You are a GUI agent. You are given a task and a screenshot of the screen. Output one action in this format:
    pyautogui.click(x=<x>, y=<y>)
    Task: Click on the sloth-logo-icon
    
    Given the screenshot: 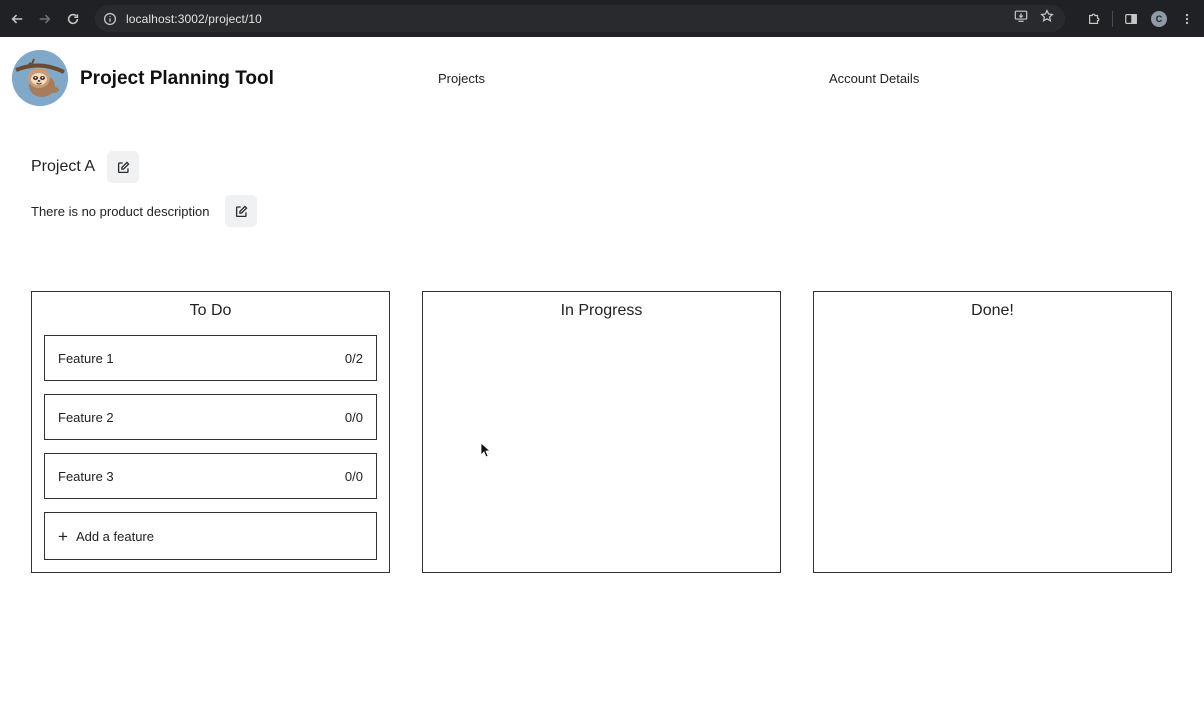 What is the action you would take?
    pyautogui.click(x=40, y=78)
    